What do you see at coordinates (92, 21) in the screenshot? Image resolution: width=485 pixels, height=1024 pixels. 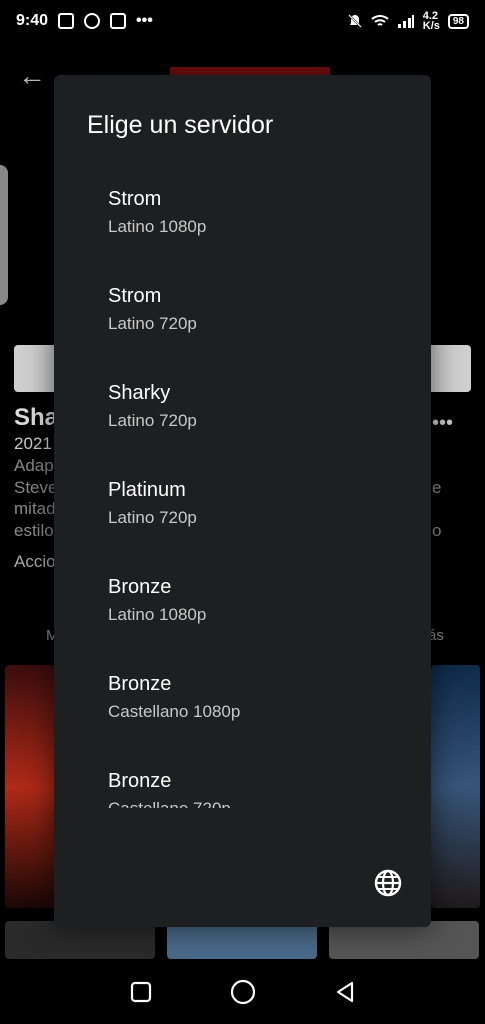 I see `cat-icon` at bounding box center [92, 21].